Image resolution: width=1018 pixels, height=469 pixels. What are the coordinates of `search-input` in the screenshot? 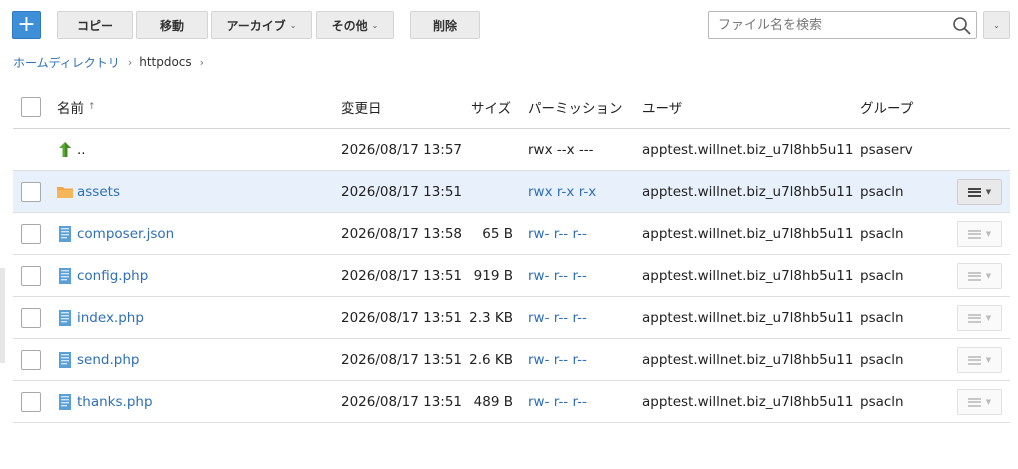 It's located at (824, 25).